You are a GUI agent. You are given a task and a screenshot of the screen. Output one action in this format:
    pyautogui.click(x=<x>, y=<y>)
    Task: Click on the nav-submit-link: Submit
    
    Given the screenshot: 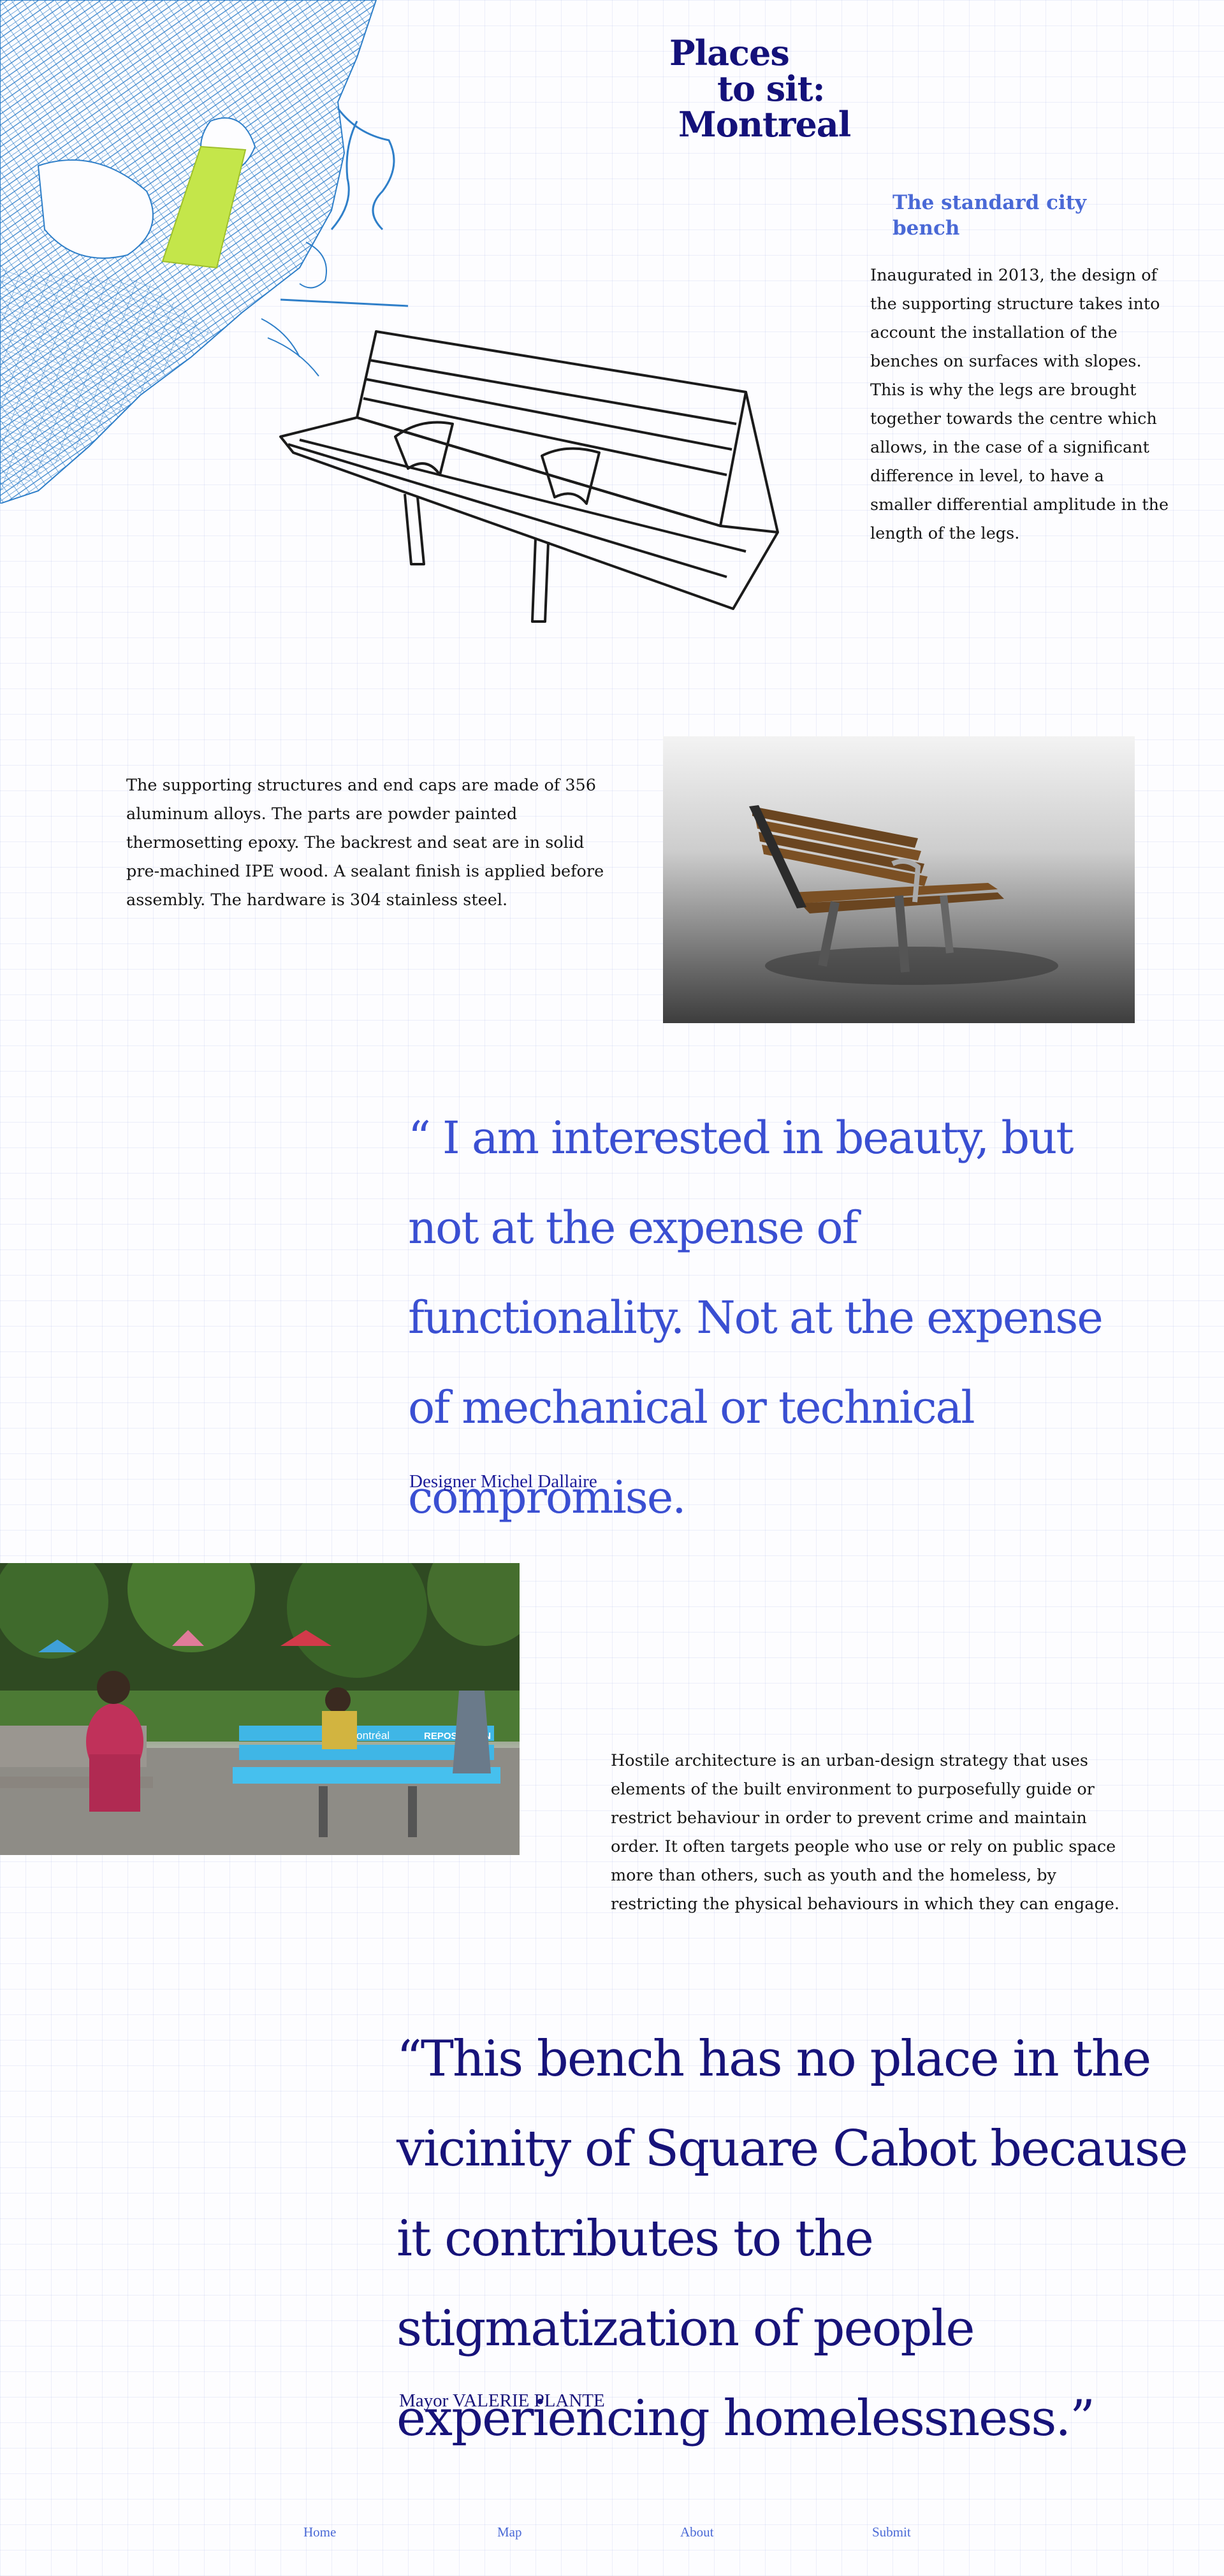 What is the action you would take?
    pyautogui.click(x=891, y=2532)
    